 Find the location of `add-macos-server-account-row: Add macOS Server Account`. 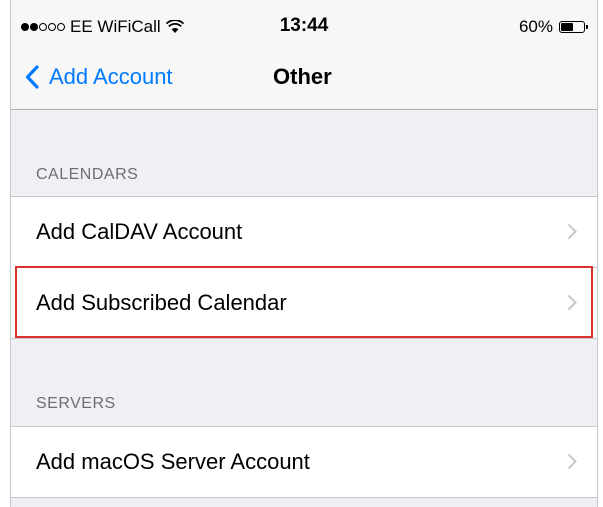

add-macos-server-account-row: Add macOS Server Account is located at coordinates (304, 462).